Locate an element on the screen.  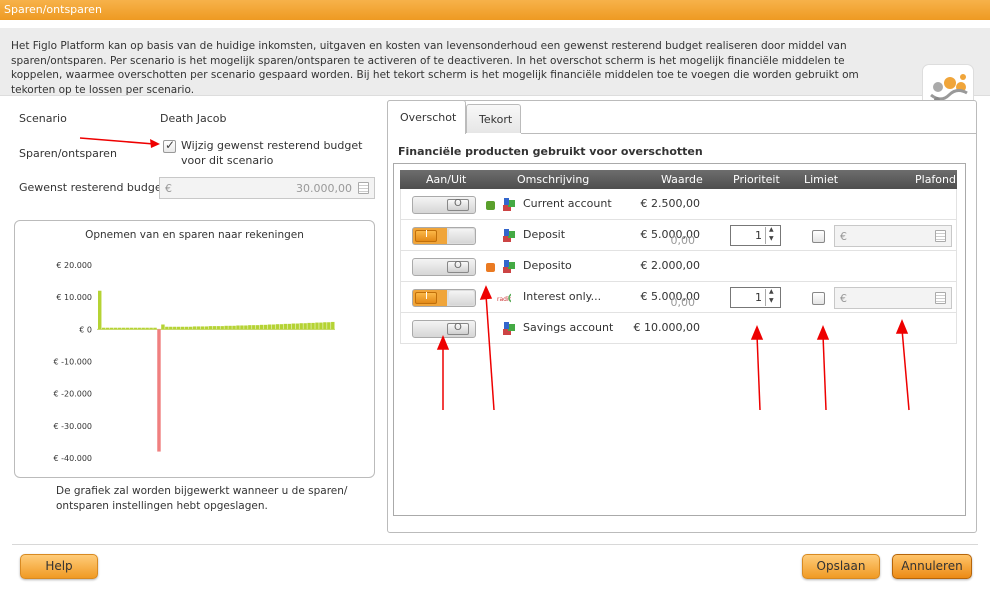
product-value: € 2.500,00 is located at coordinates (670, 203).